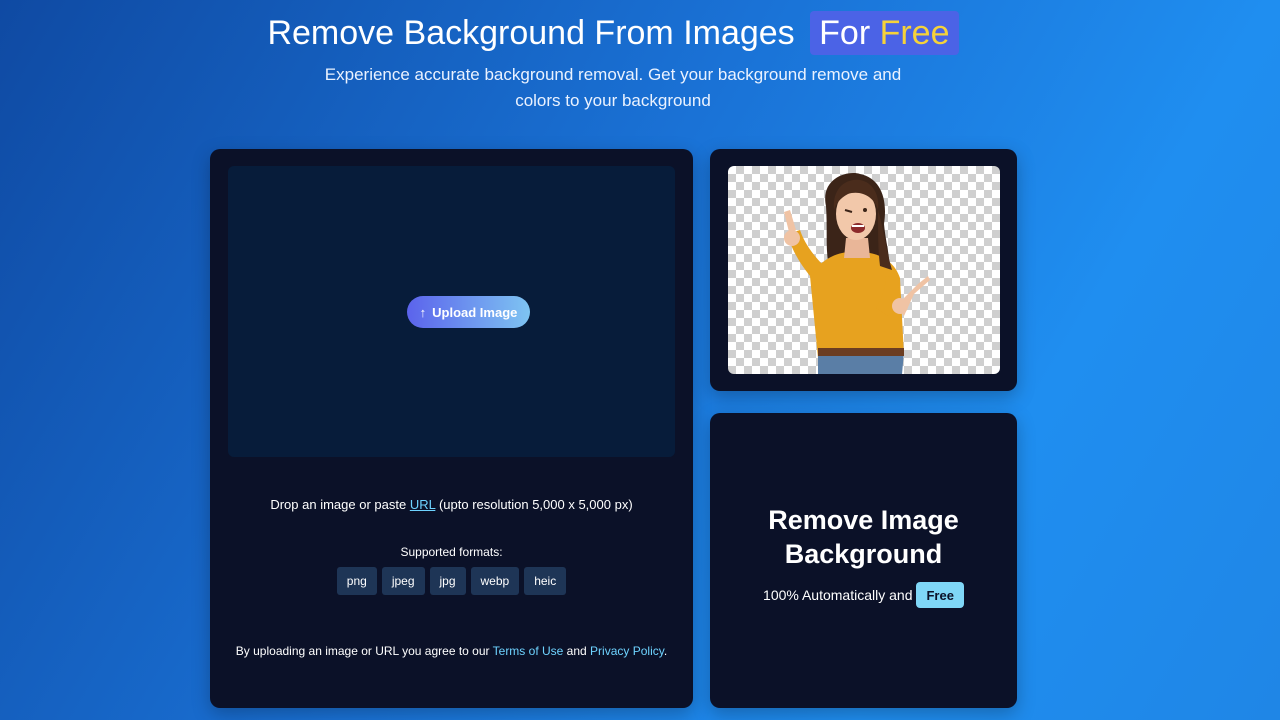 This screenshot has width=1280, height=720. I want to click on info-tagline: 100% Automatically and Free, so click(863, 595).